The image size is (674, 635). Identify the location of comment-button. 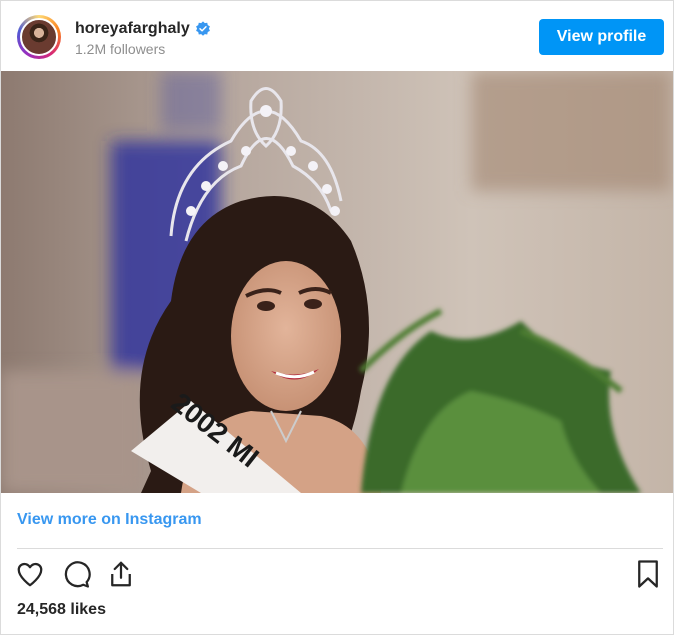
(76, 574).